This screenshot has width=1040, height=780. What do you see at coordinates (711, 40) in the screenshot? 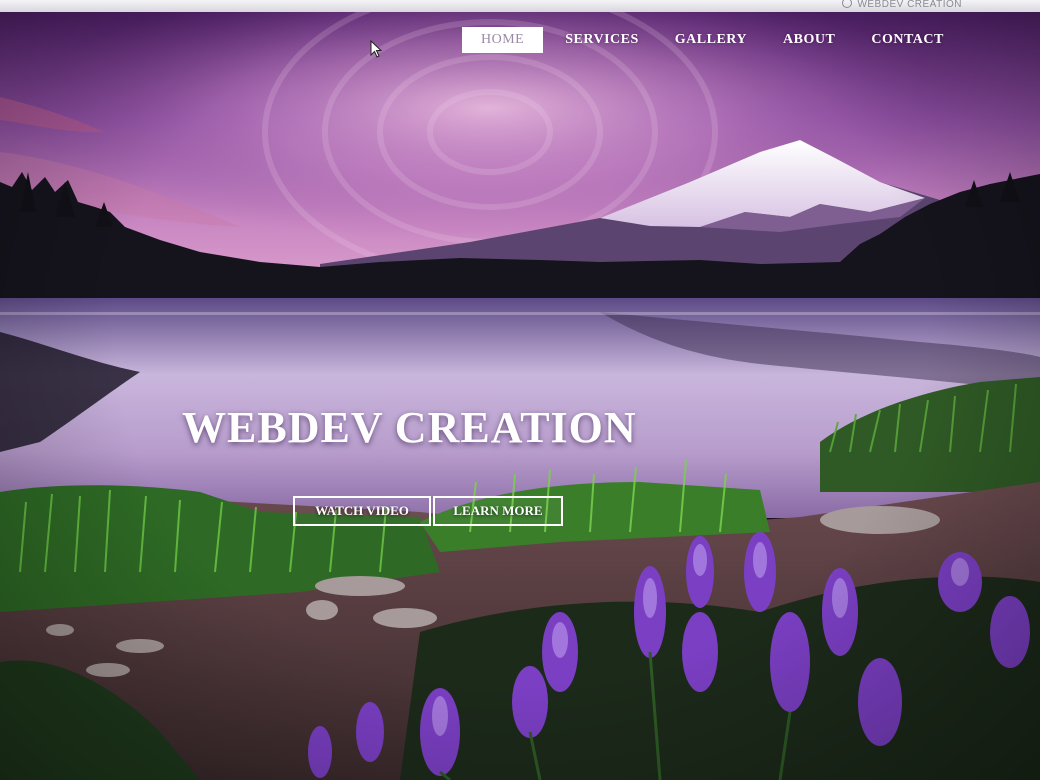
I see `nav-gallery: GALLERY` at bounding box center [711, 40].